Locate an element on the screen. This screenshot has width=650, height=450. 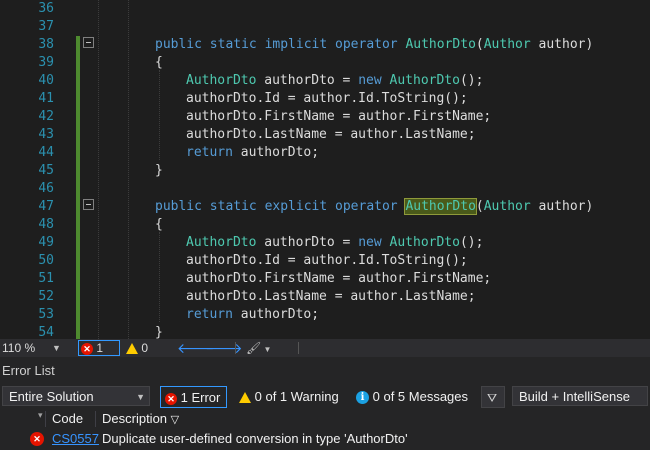
navigate-forward-icon: 🡒 is located at coordinates (224, 348).